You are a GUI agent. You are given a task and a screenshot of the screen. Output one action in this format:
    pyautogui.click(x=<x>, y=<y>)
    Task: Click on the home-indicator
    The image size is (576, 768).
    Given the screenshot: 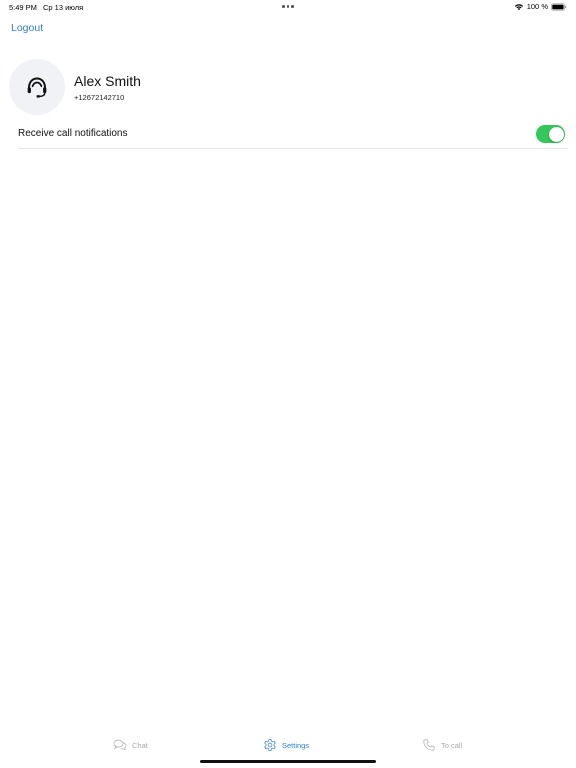 What is the action you would take?
    pyautogui.click(x=288, y=761)
    